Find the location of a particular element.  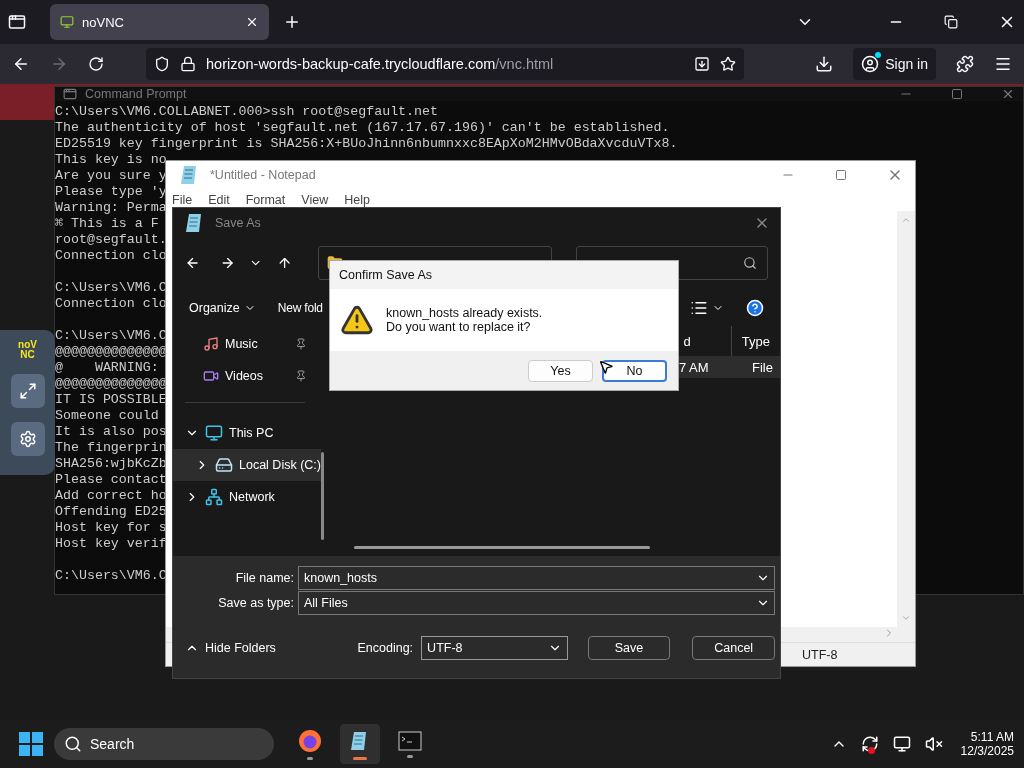

tab-favicon-icon is located at coordinates (67, 22).